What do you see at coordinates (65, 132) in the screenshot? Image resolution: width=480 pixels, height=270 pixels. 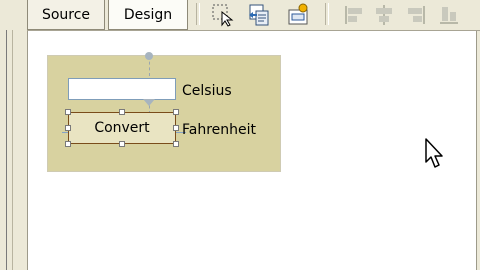 I see `snap-guide` at bounding box center [65, 132].